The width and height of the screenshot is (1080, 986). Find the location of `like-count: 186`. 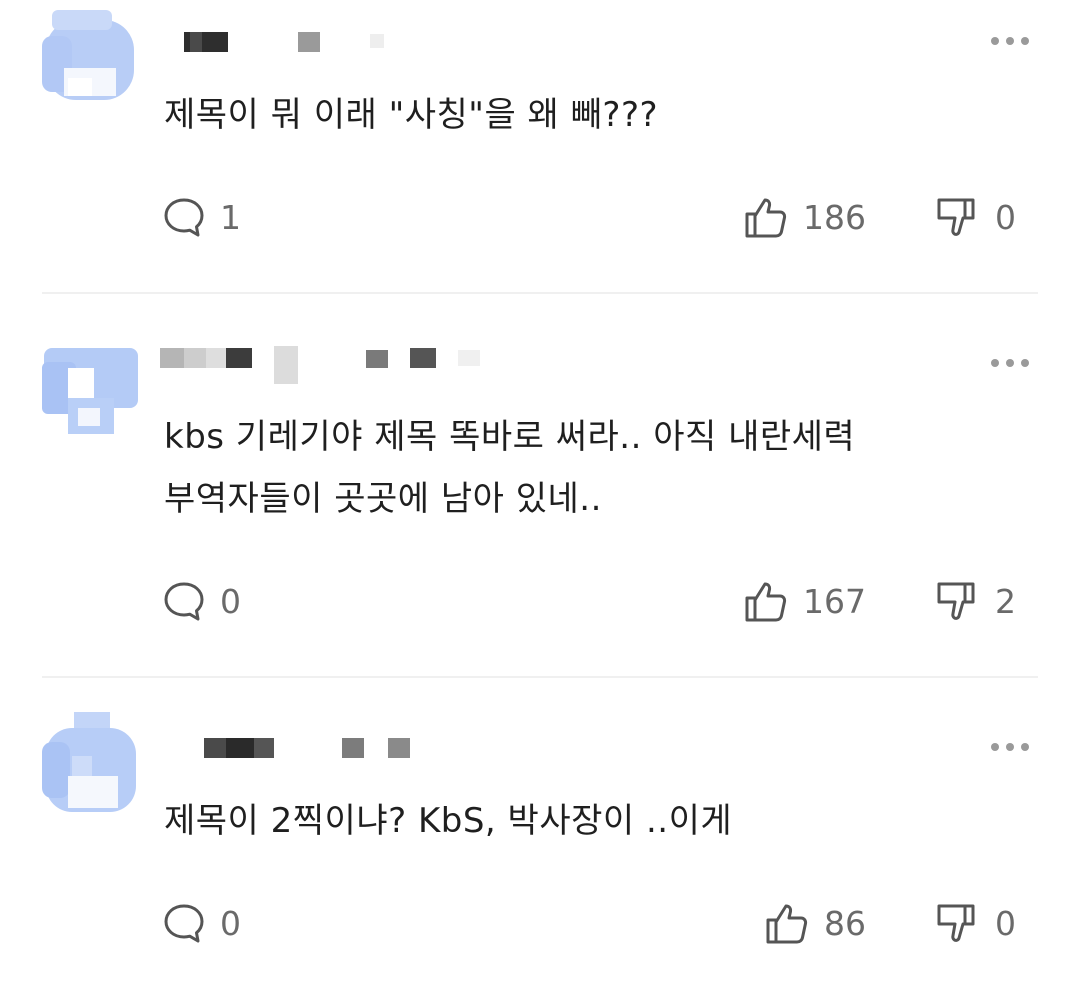

like-count: 186 is located at coordinates (834, 217).